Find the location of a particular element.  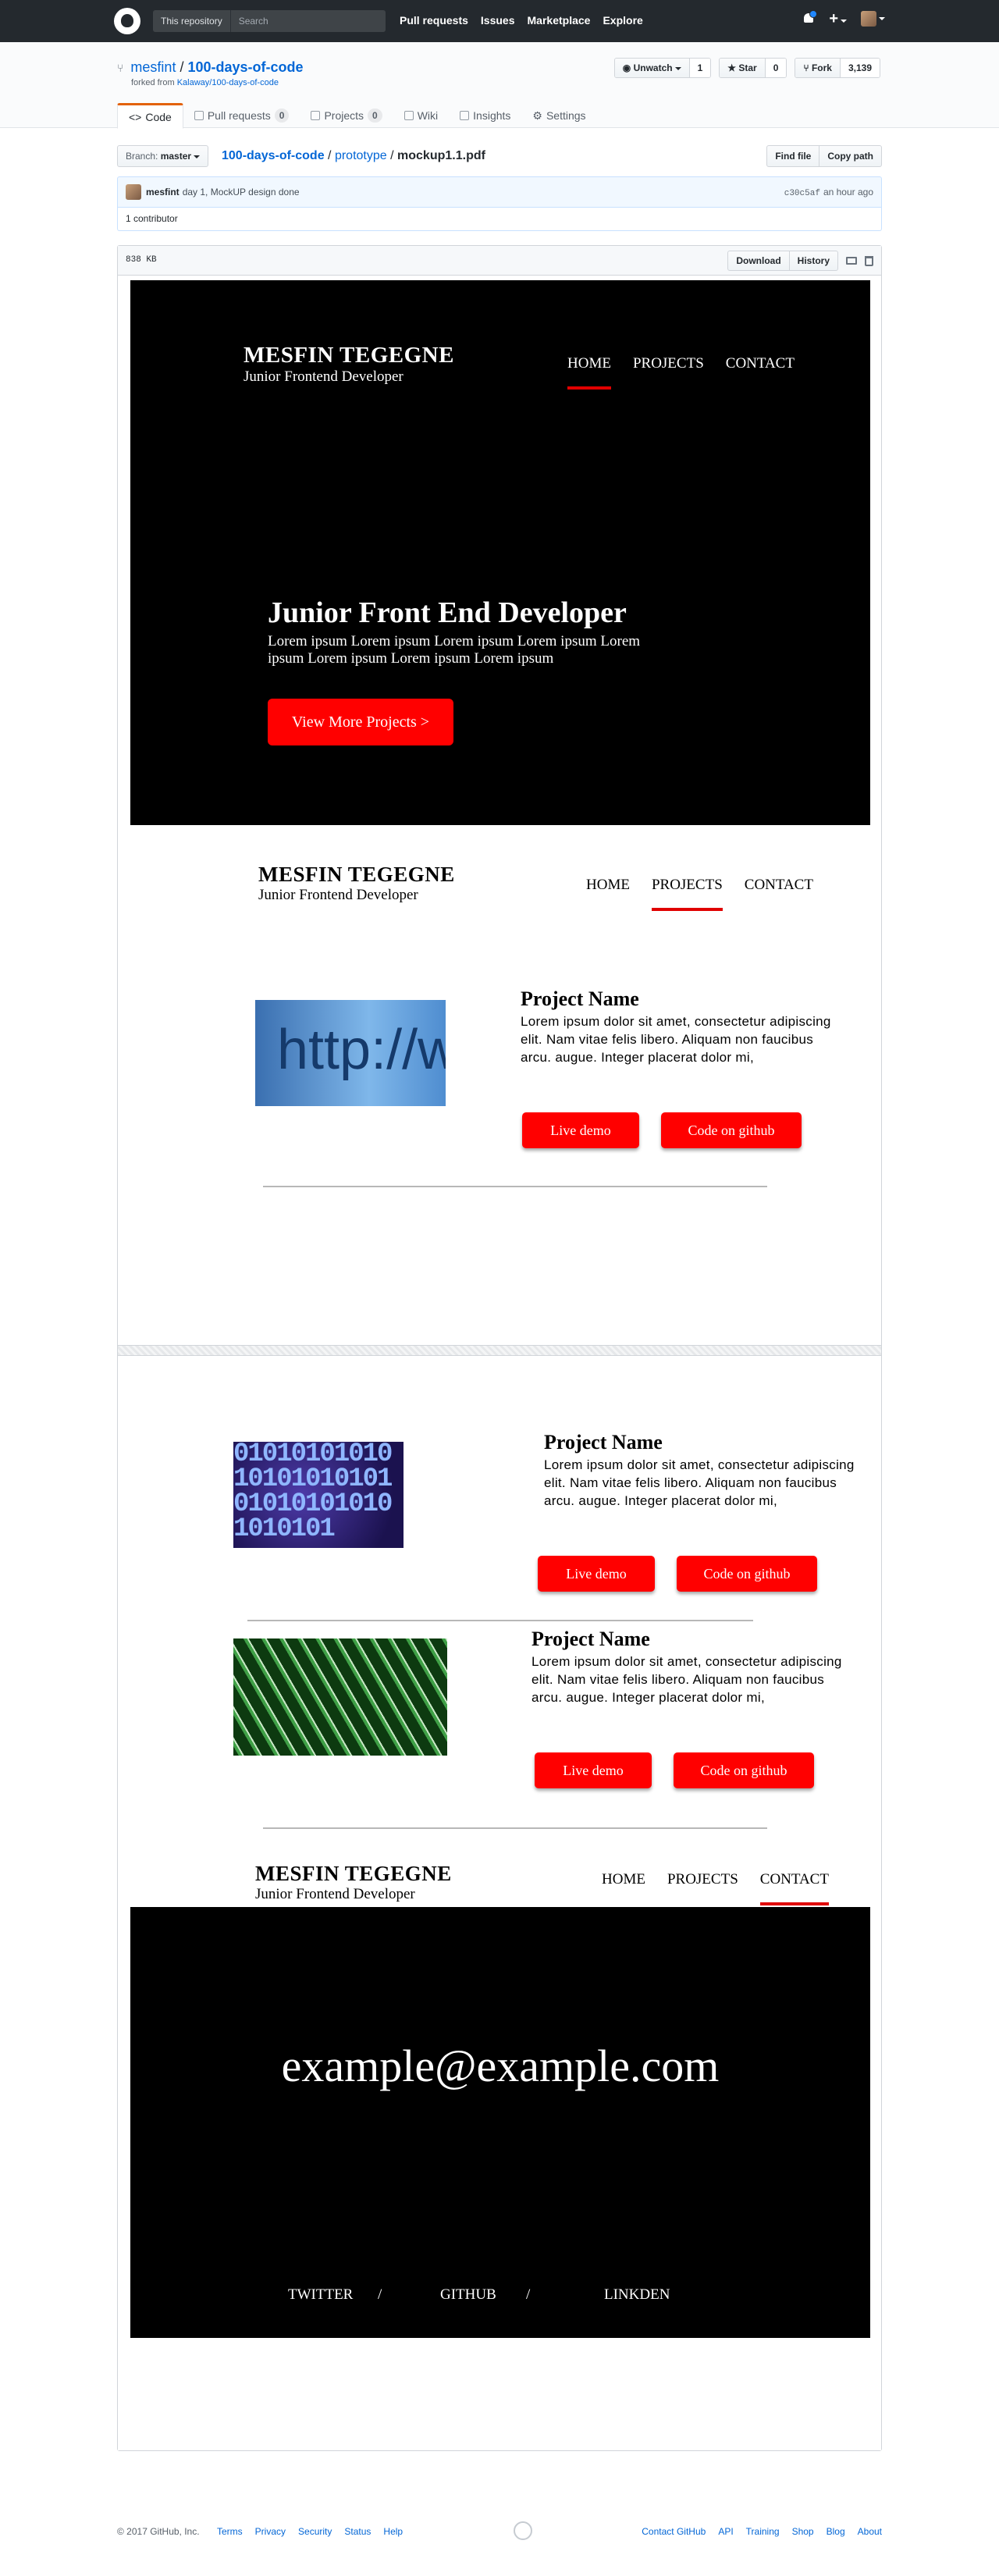

find-file-button: Find file is located at coordinates (793, 156).